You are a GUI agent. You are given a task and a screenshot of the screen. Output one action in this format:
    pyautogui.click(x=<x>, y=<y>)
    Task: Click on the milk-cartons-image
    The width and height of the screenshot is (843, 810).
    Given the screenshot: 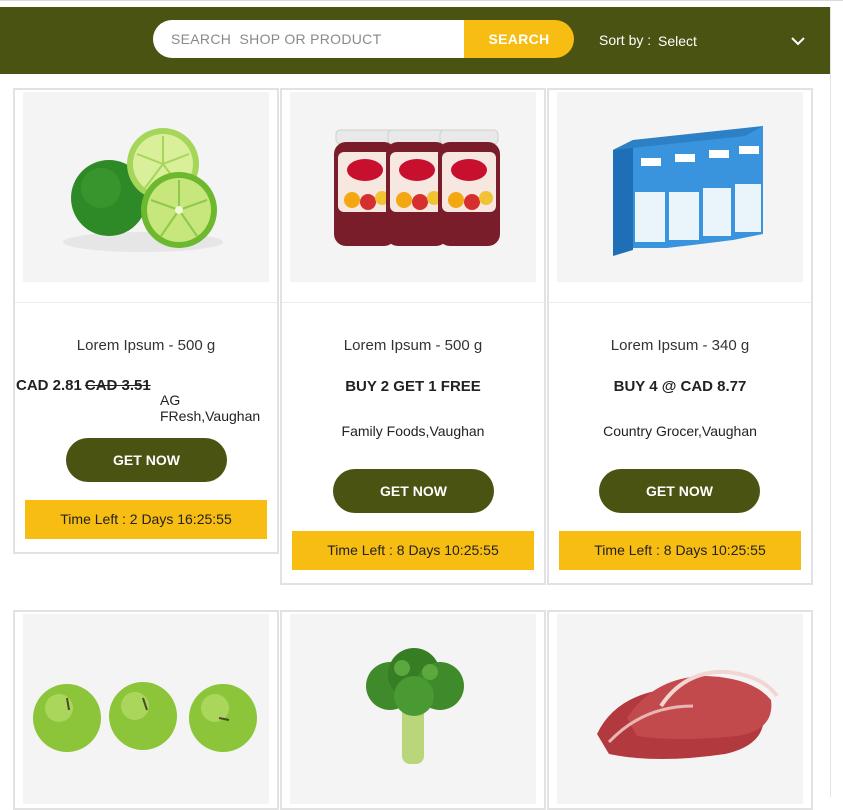 What is the action you would take?
    pyautogui.click(x=680, y=187)
    